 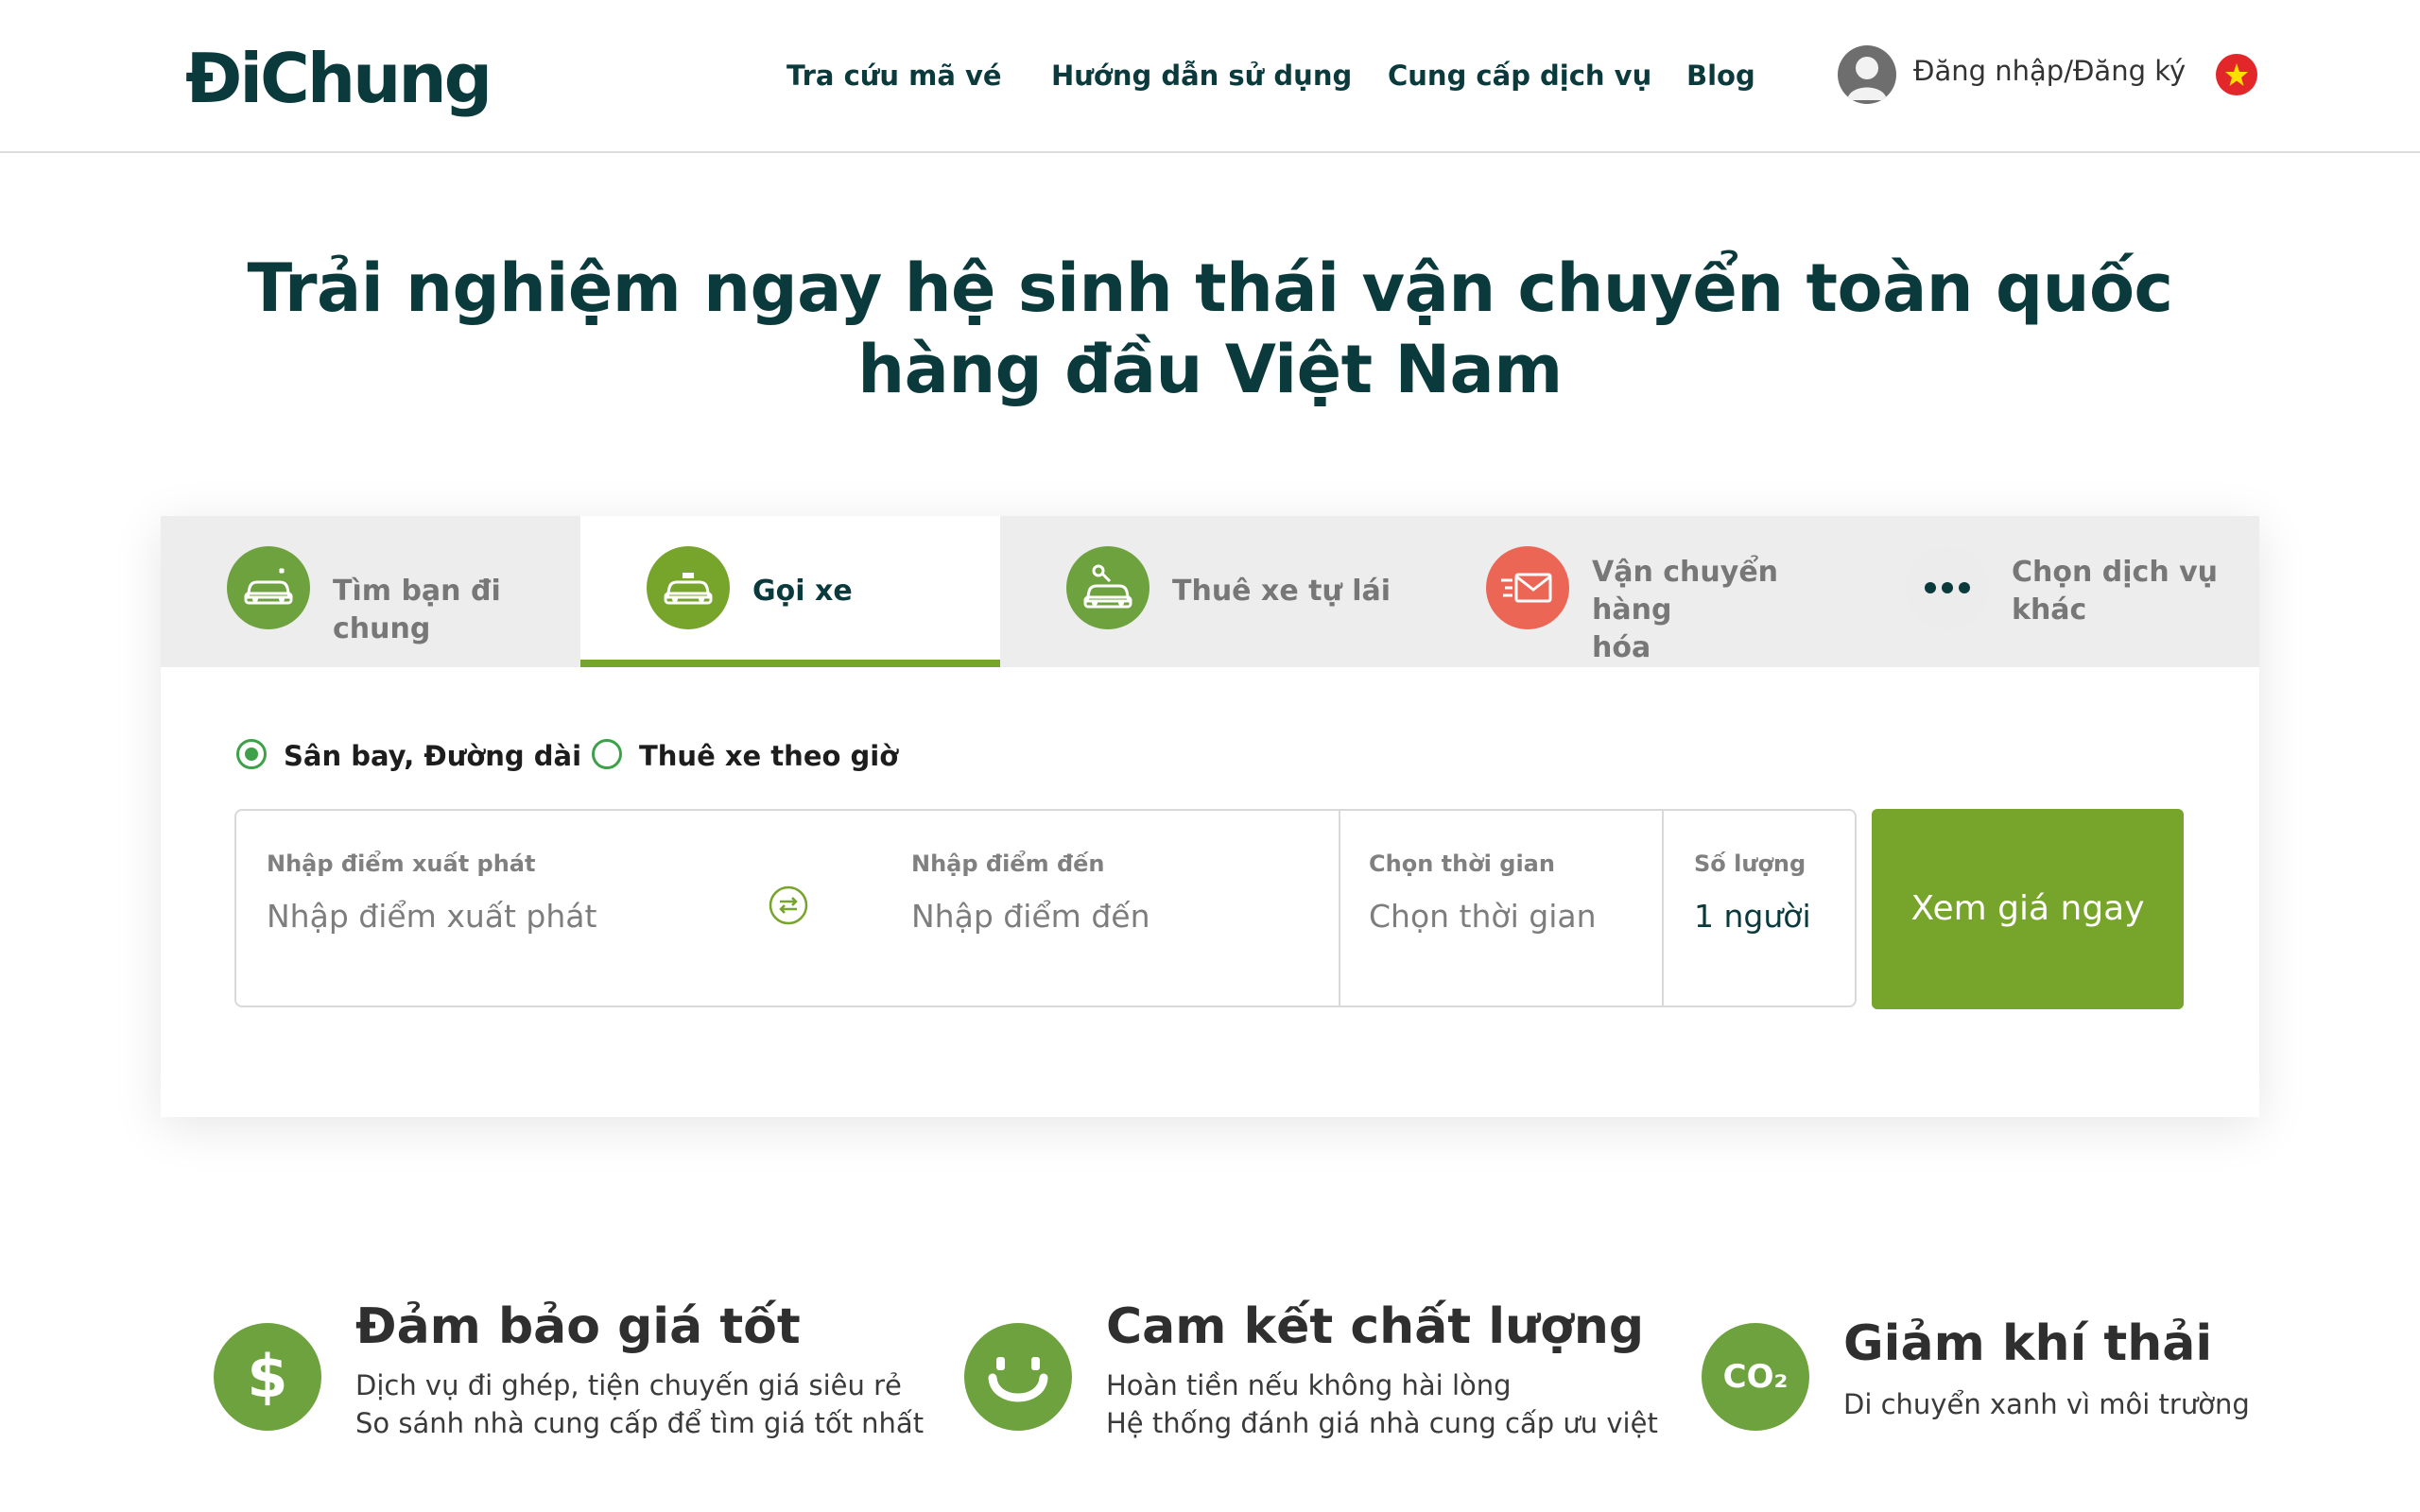 What do you see at coordinates (1622, 647) in the screenshot?
I see `tab-delivery-label-line2: hóa` at bounding box center [1622, 647].